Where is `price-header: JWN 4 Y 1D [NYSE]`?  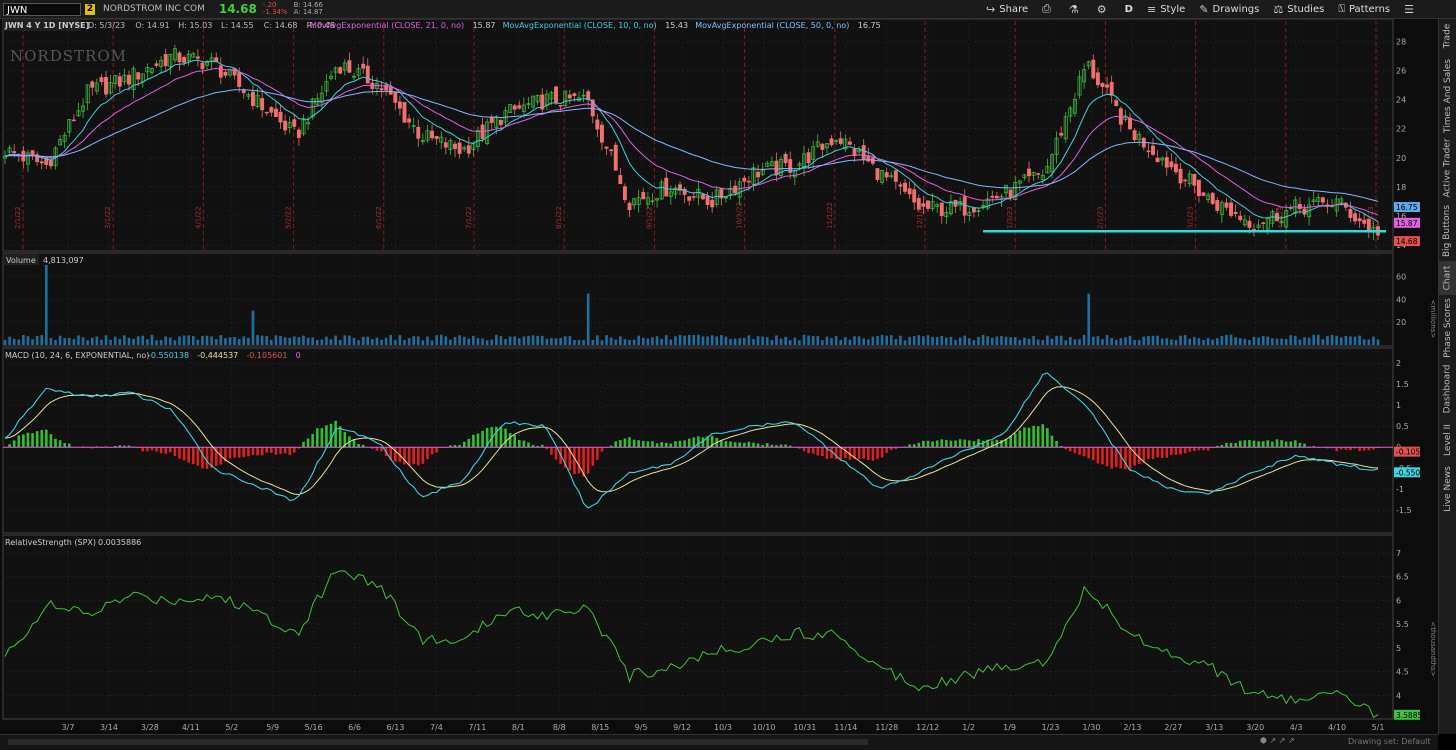 price-header: JWN 4 Y 1D [NYSE] is located at coordinates (46, 25).